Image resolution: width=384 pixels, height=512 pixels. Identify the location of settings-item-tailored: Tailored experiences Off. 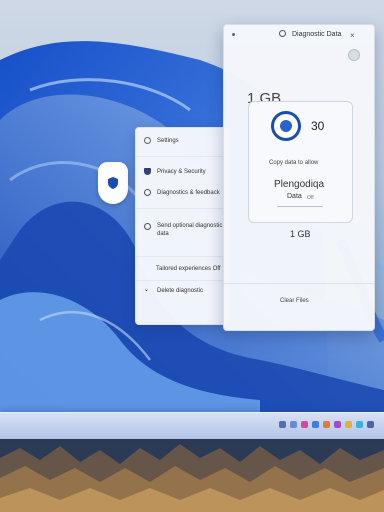
(188, 269).